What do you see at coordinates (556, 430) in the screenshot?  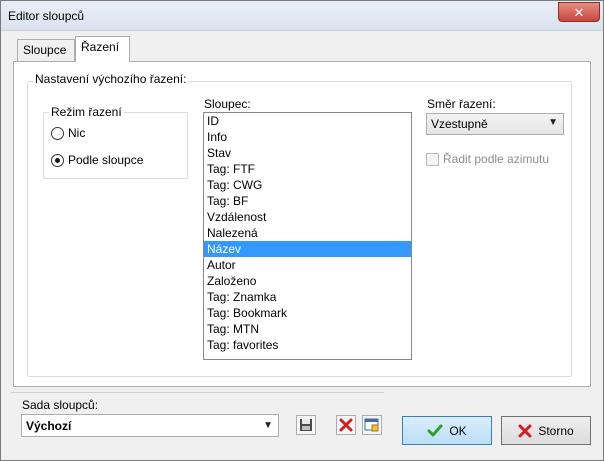 I see `cancel-label: Storno` at bounding box center [556, 430].